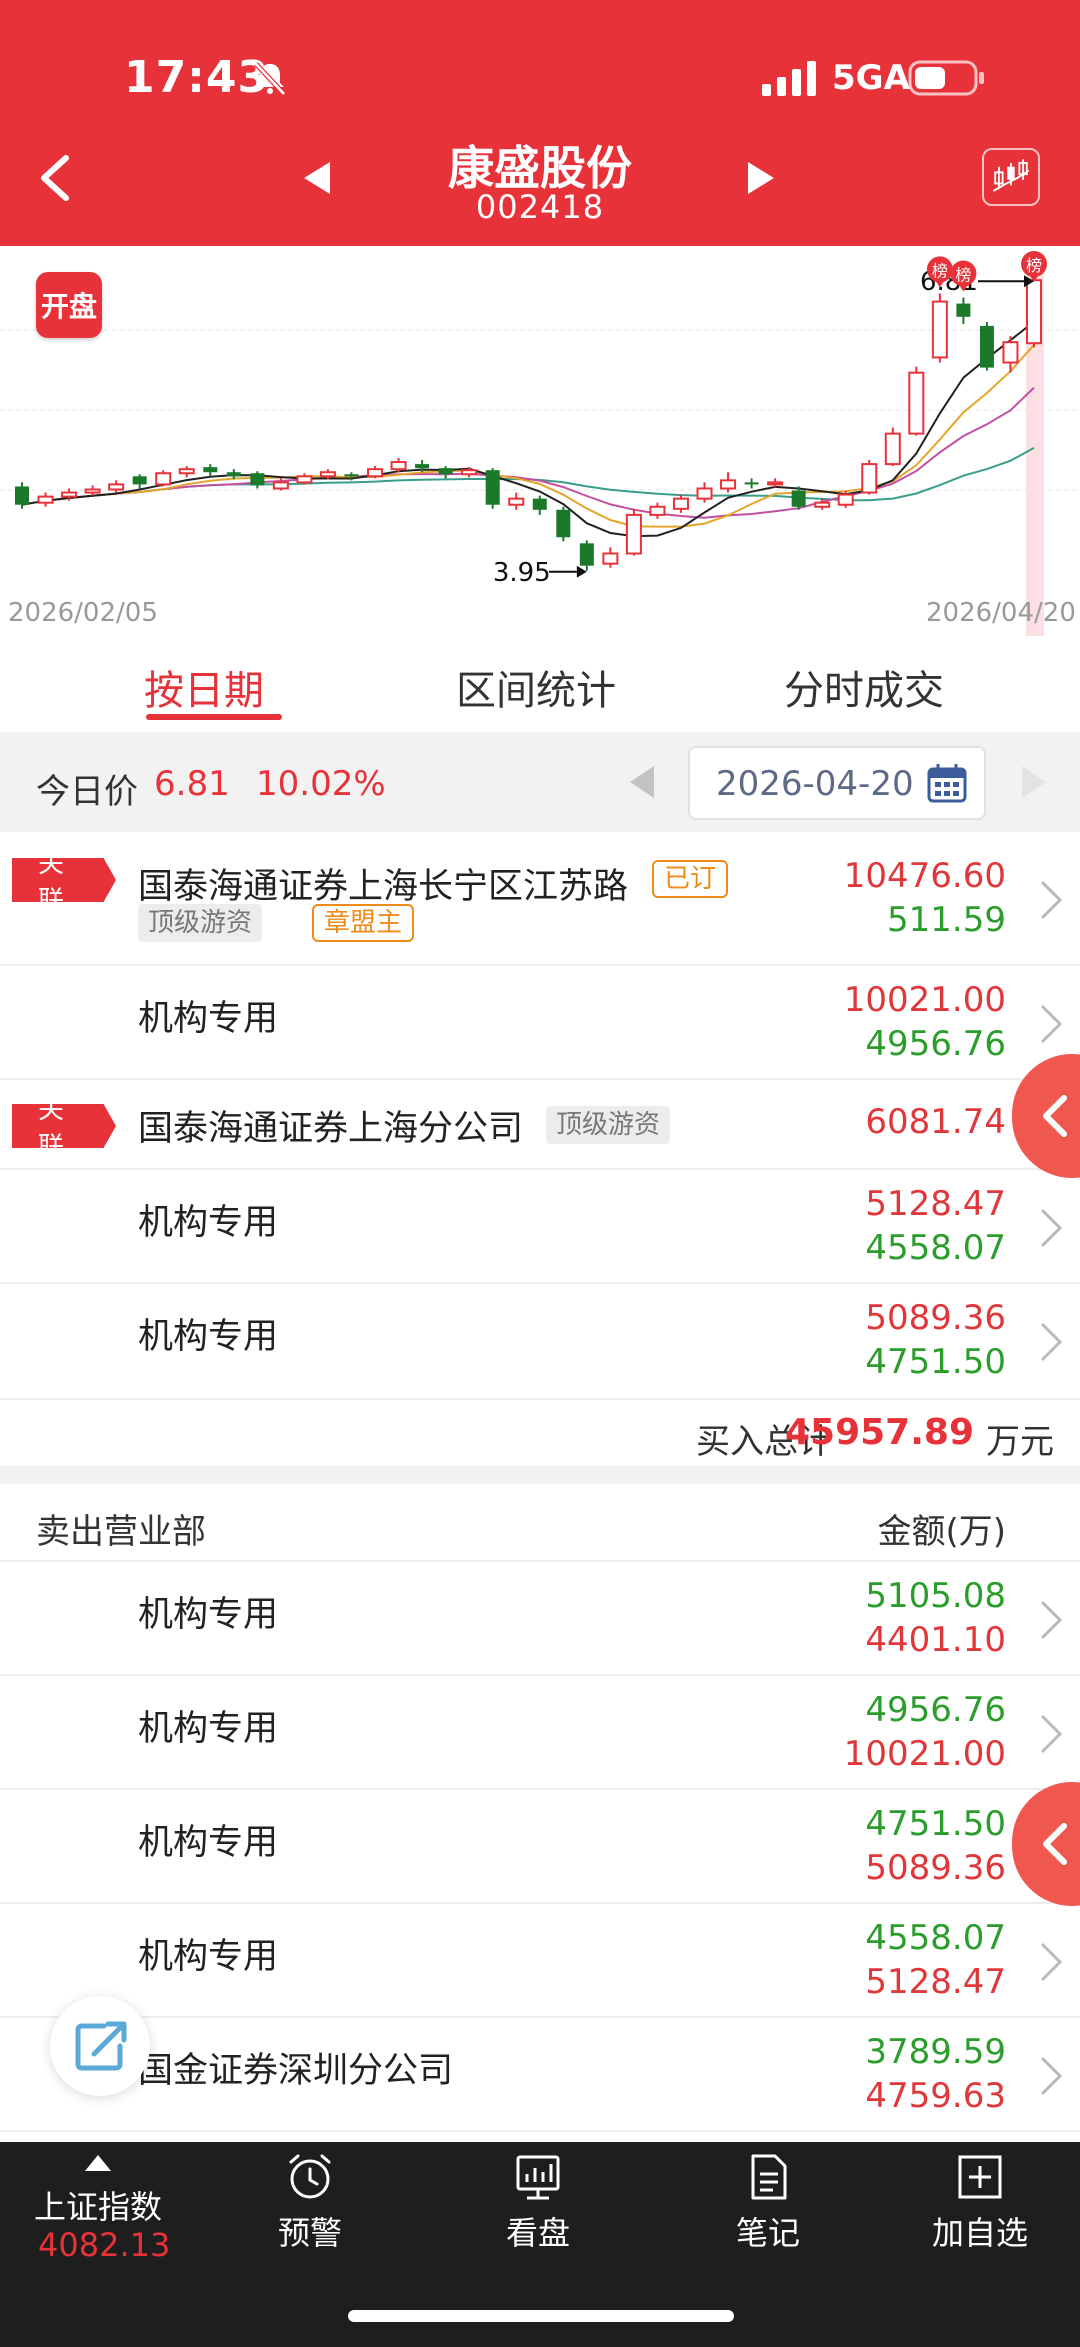  Describe the element at coordinates (935, 1596) in the screenshot. I see `sell-amount: 5105.08` at that location.